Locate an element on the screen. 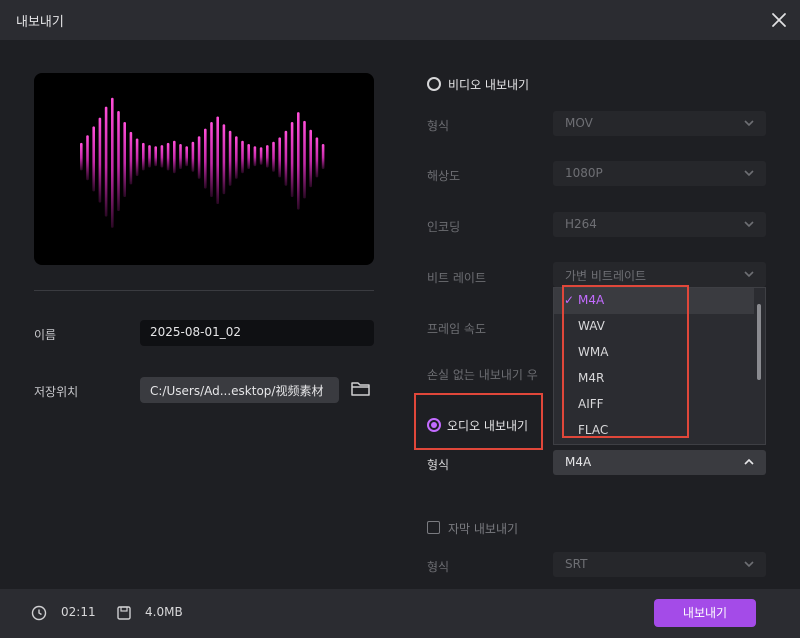  file-size-text: 4.0MB is located at coordinates (164, 612).